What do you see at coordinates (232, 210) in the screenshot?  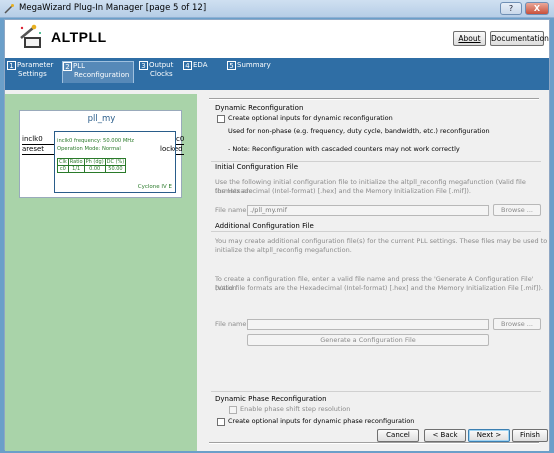 I see `initial-file-label: File name:` at bounding box center [232, 210].